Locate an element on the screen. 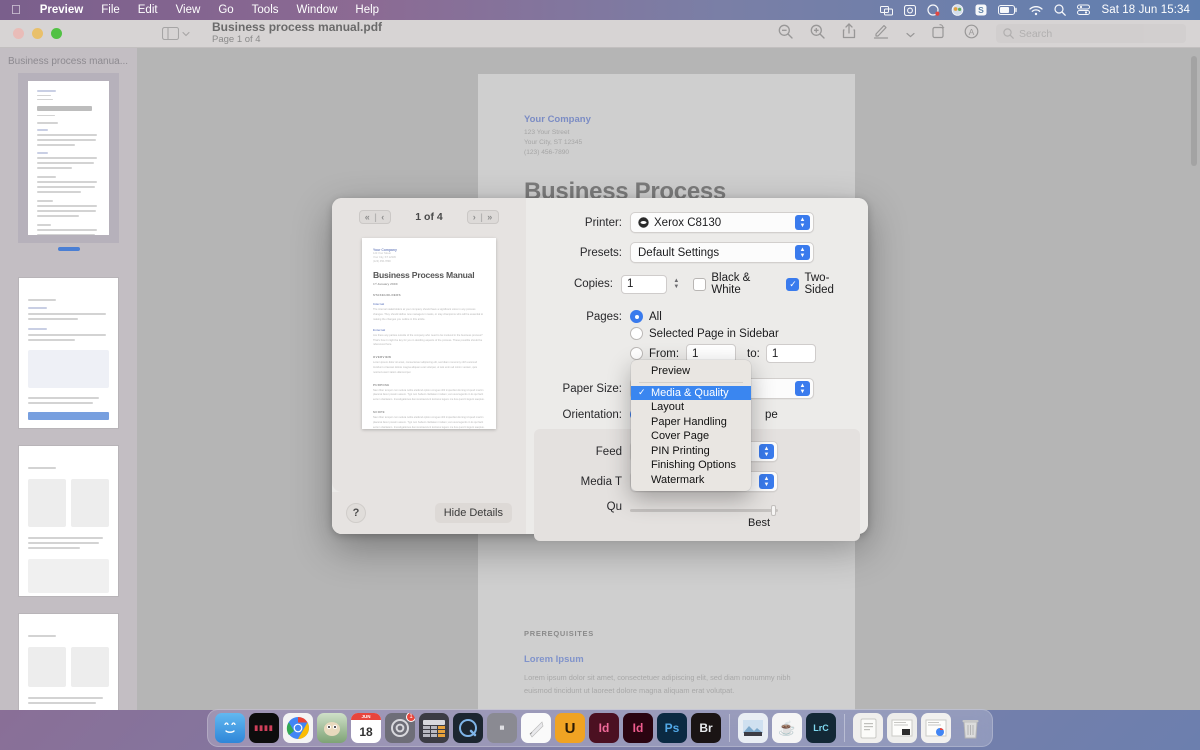  dock-item-recent-stack is located at coordinates (936, 728).